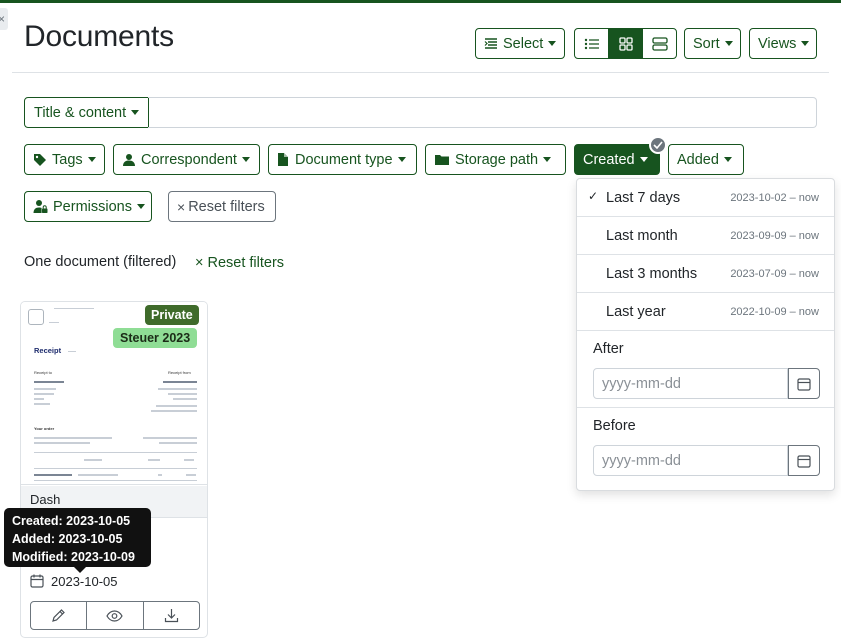  What do you see at coordinates (172, 315) in the screenshot?
I see `tag-private: Private` at bounding box center [172, 315].